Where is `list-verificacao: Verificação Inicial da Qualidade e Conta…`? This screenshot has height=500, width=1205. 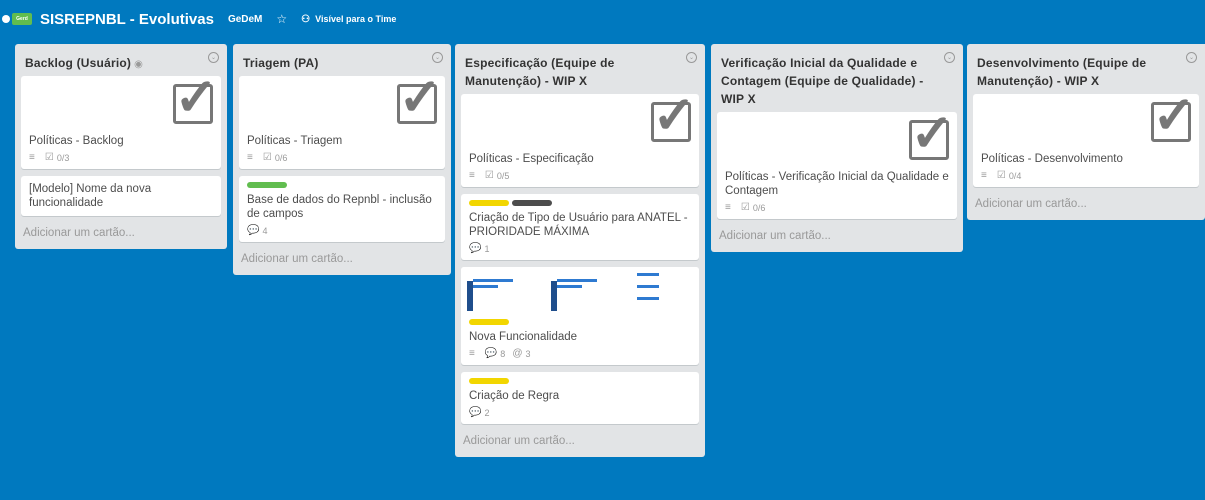
list-verificacao: Verificação Inicial da Qualidade e Conta… is located at coordinates (837, 148).